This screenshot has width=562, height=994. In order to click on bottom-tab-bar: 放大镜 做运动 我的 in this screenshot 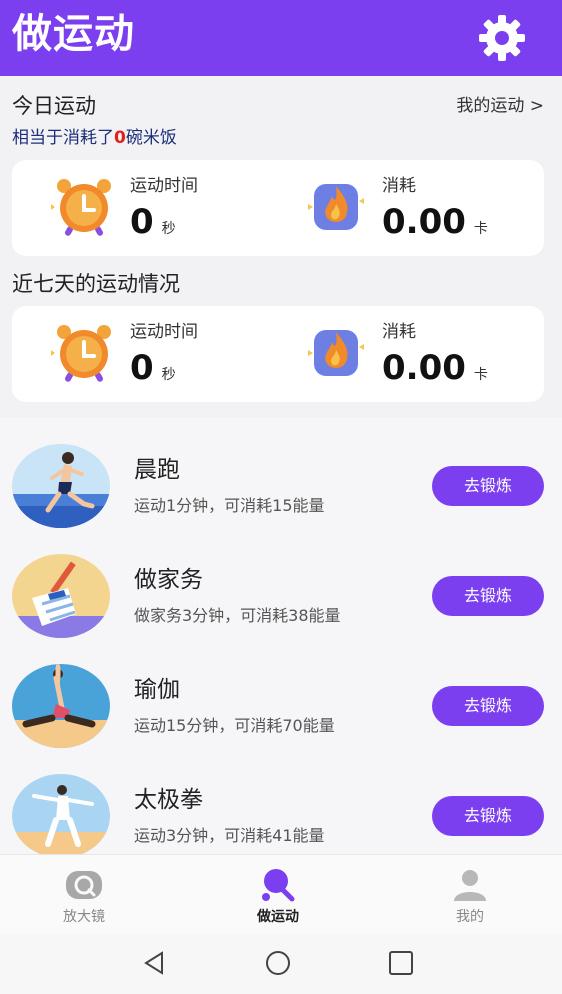, I will do `click(281, 894)`.